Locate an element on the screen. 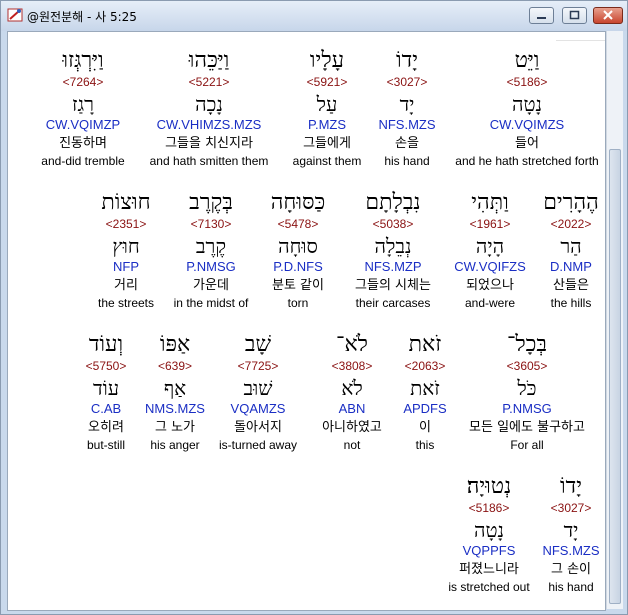 Image resolution: width=628 pixels, height=615 pixels. english-gloss: the hills is located at coordinates (571, 303).